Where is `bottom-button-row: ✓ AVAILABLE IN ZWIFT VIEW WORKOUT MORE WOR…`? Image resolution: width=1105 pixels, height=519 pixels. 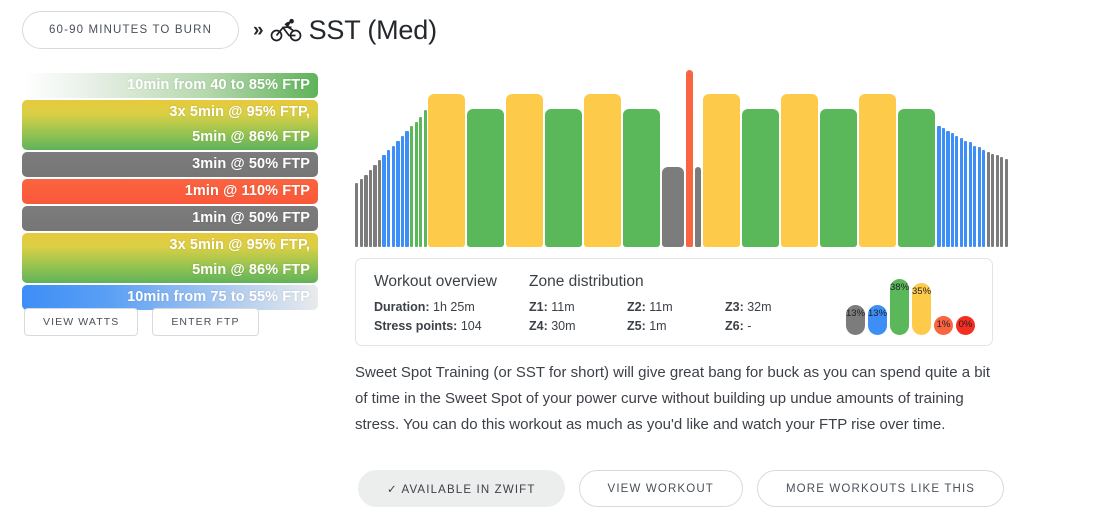 bottom-button-row: ✓ AVAILABLE IN ZWIFT VIEW WORKOUT MORE WOR… is located at coordinates (681, 488).